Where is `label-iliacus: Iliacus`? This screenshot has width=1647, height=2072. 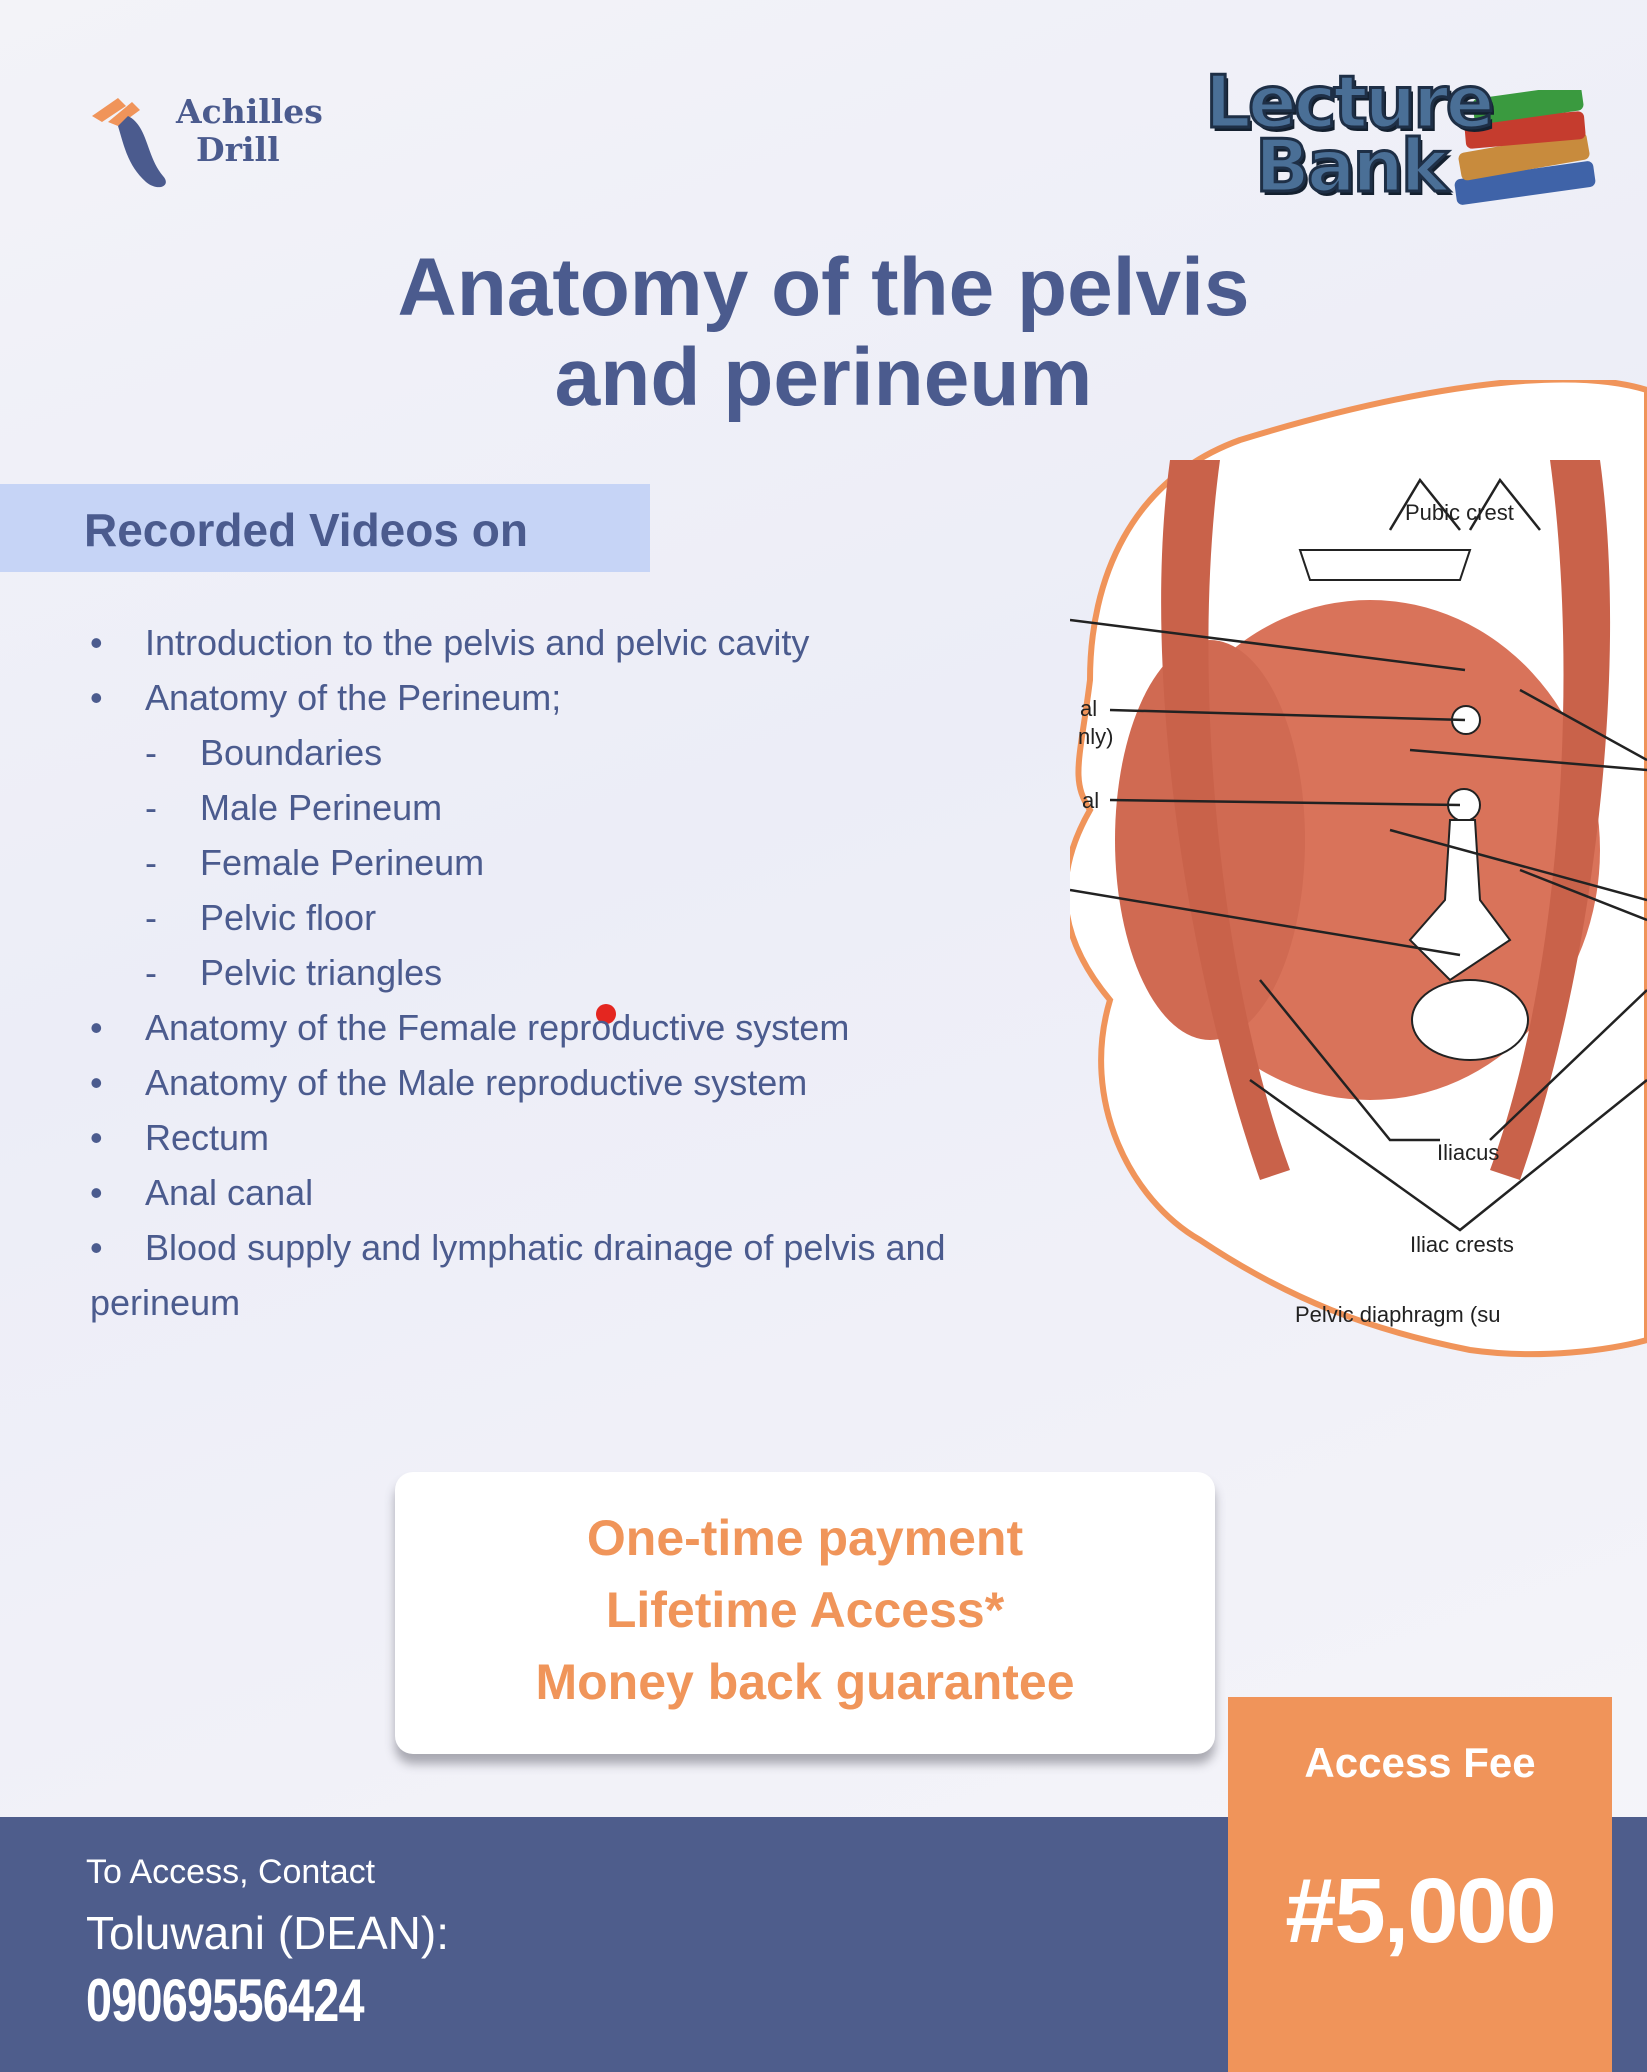 label-iliacus: Iliacus is located at coordinates (1468, 1152).